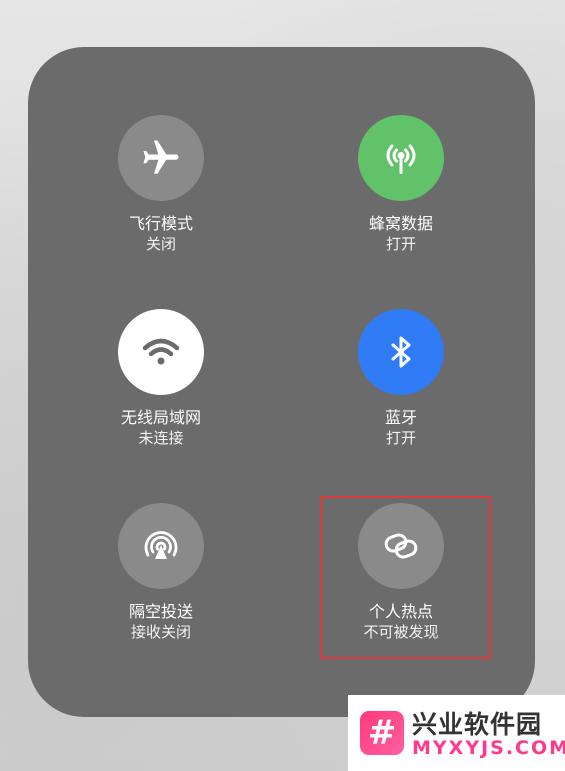 The height and width of the screenshot is (771, 565). I want to click on wifi-button, so click(161, 352).